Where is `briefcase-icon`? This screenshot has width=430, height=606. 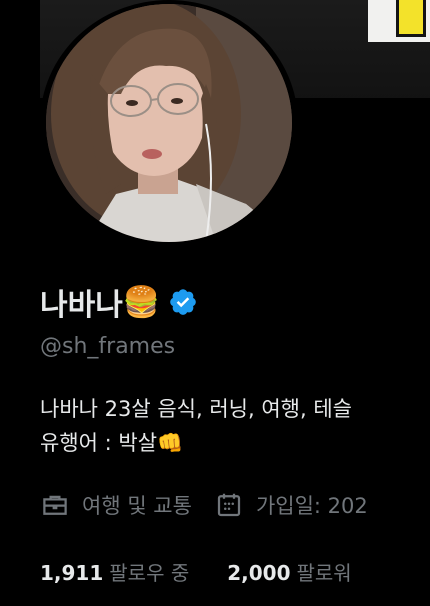
briefcase-icon is located at coordinates (55, 505).